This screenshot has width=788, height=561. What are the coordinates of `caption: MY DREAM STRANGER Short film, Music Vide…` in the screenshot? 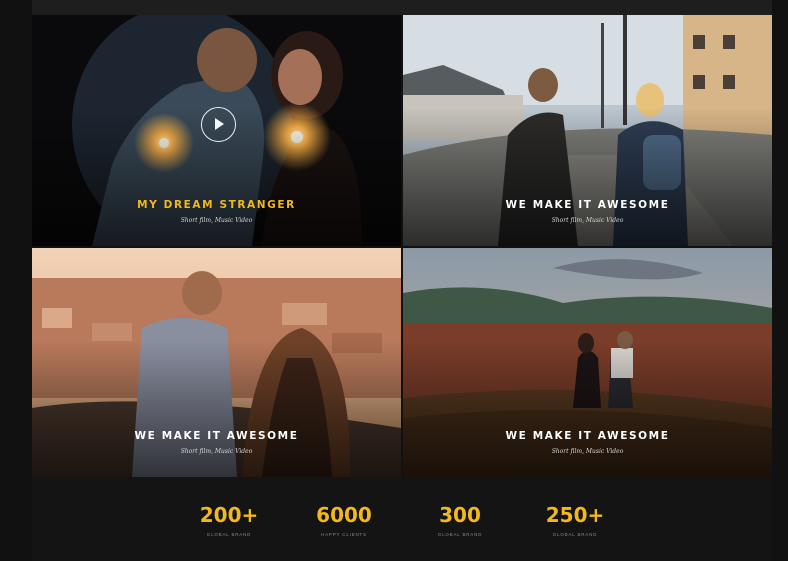 It's located at (216, 211).